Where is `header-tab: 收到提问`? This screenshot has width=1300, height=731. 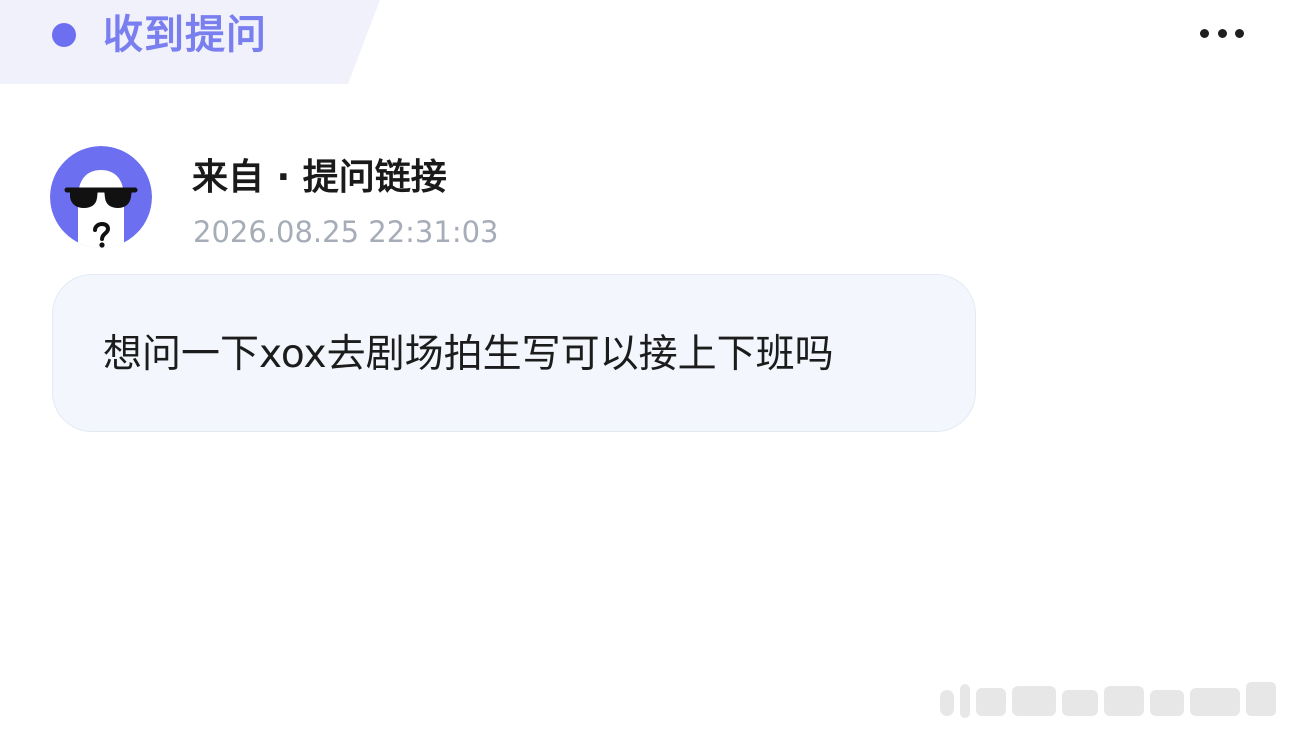 header-tab: 收到提问 is located at coordinates (190, 42).